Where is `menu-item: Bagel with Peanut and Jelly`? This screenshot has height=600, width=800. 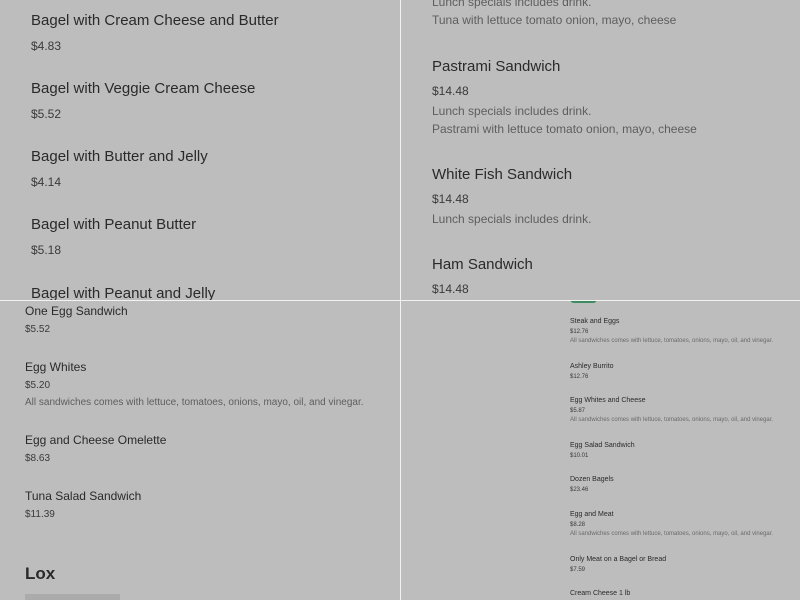 menu-item: Bagel with Peanut and Jelly is located at coordinates (123, 292).